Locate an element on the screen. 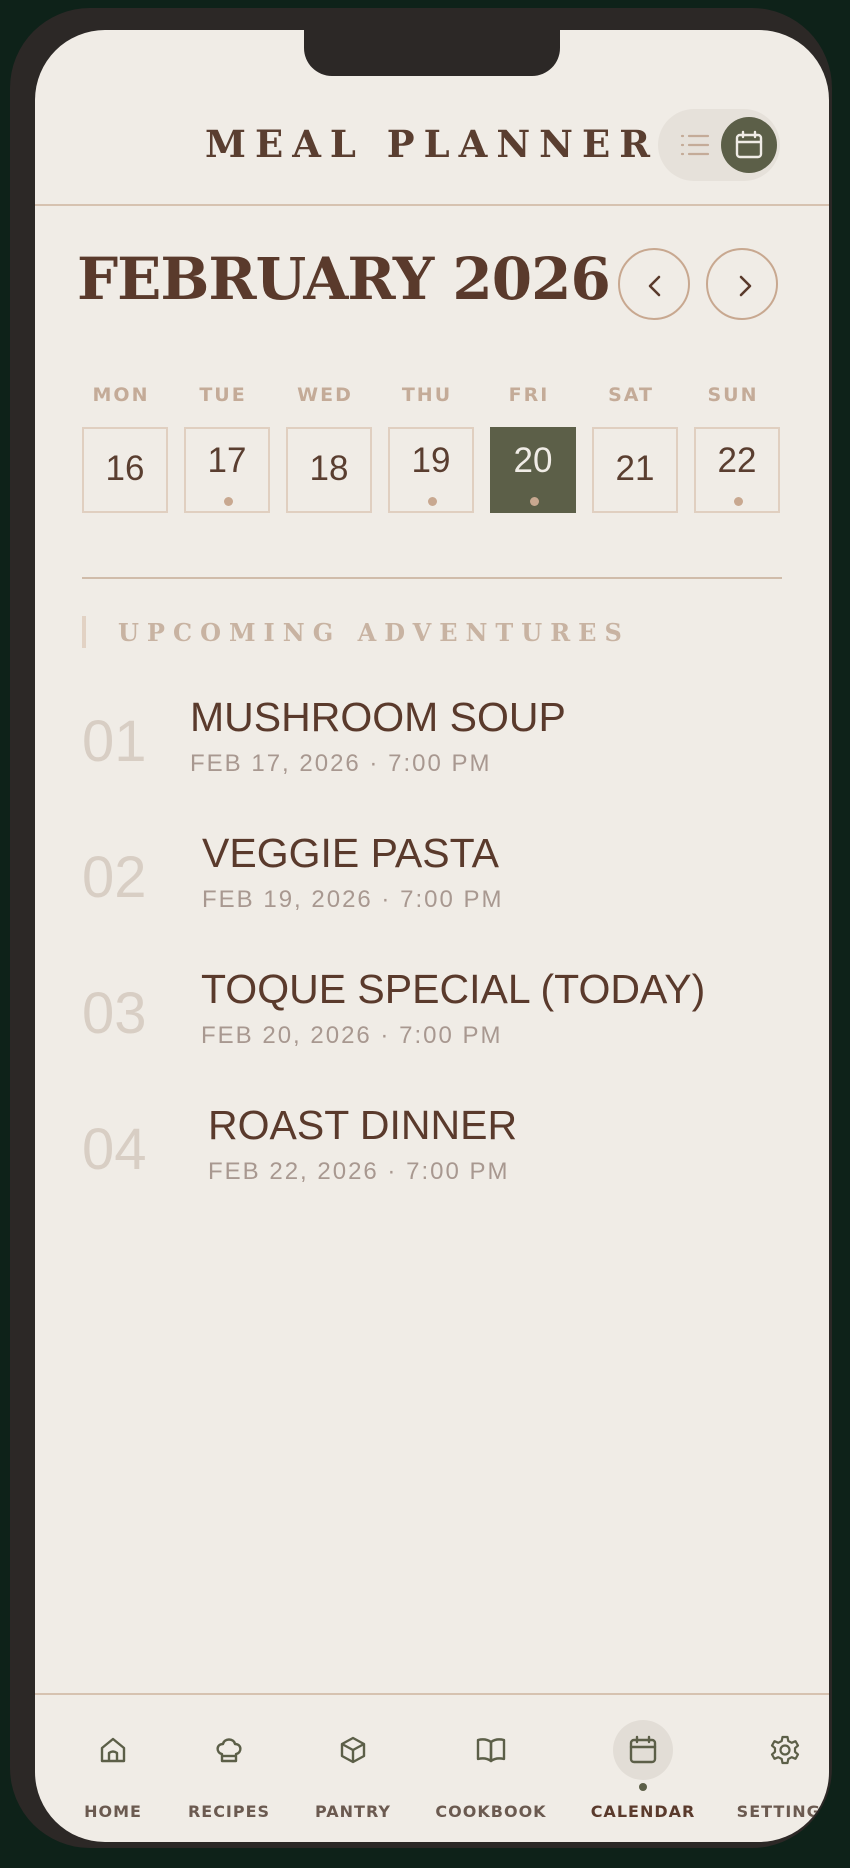 Image resolution: width=850 pixels, height=1868 pixels. event-name: MUSHROOM SOUP is located at coordinates (378, 717).